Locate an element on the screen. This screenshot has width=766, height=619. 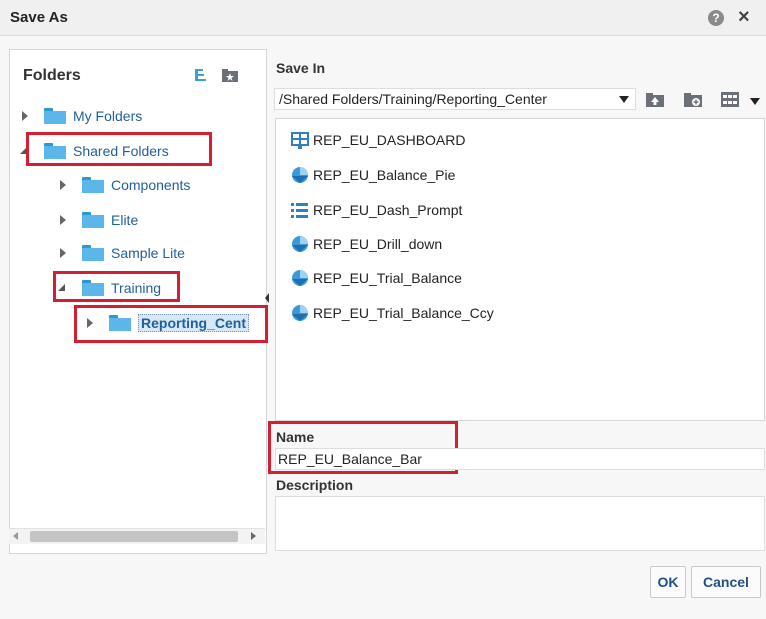
list-item: REP_EU_Trial_Balance_Ccy is located at coordinates (392, 313).